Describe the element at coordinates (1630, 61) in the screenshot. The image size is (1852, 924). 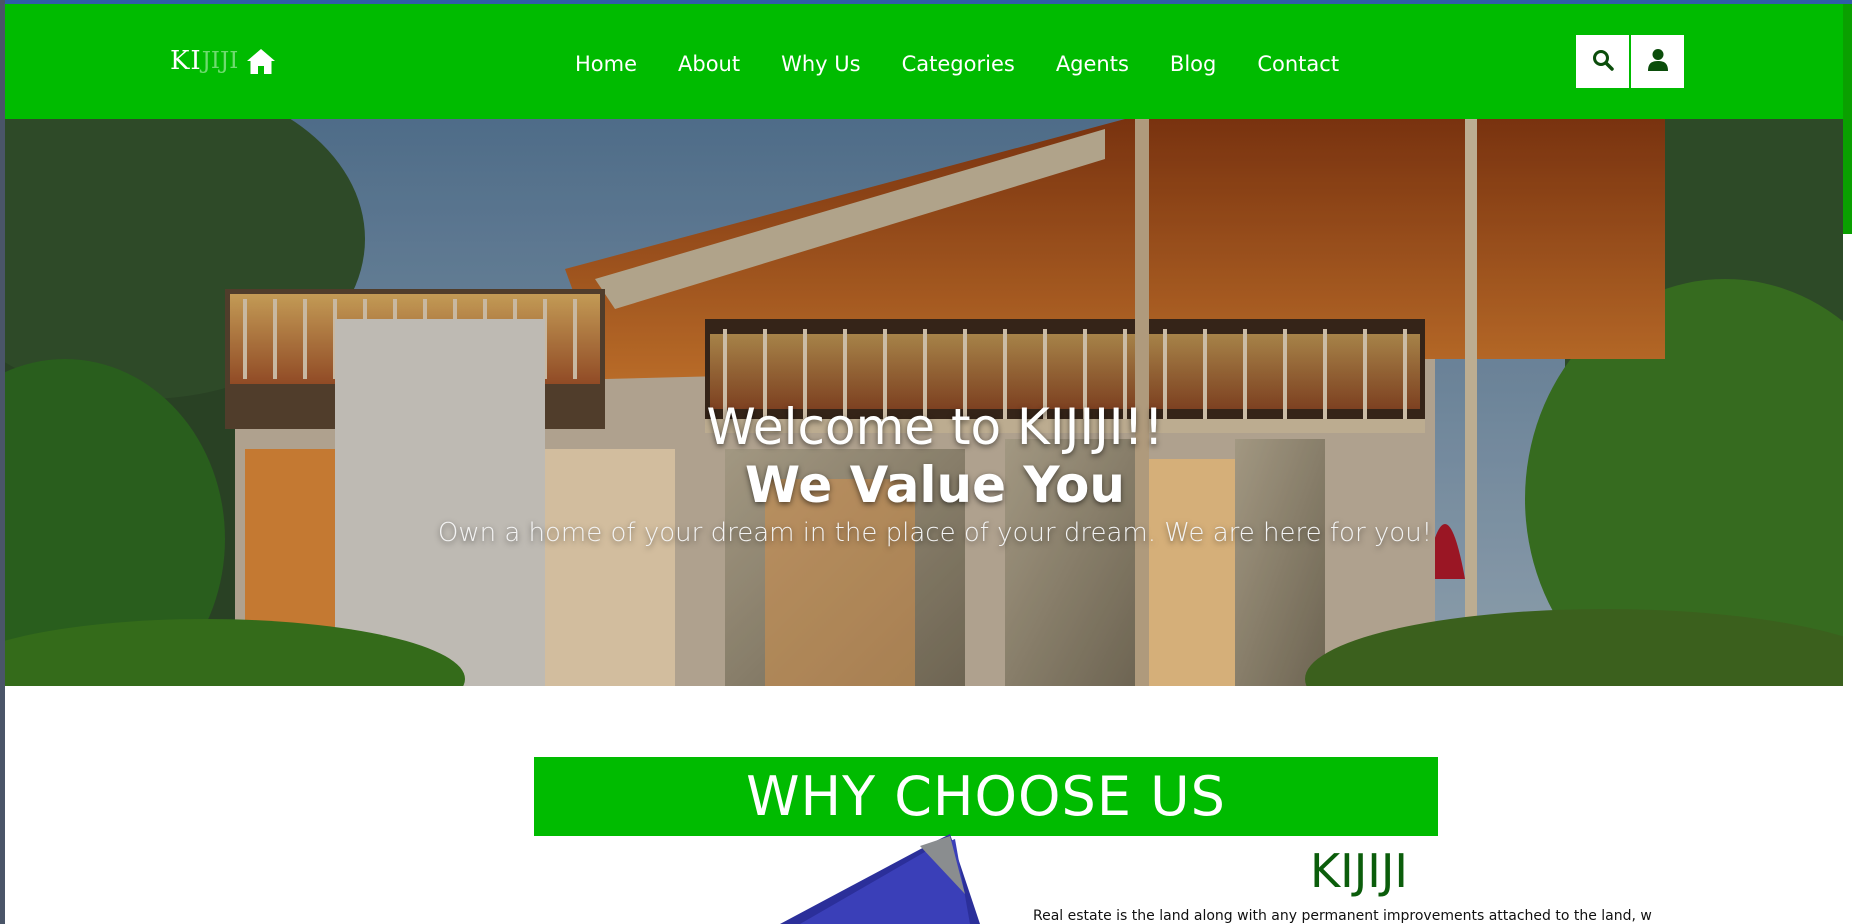
I see `nav-actions` at that location.